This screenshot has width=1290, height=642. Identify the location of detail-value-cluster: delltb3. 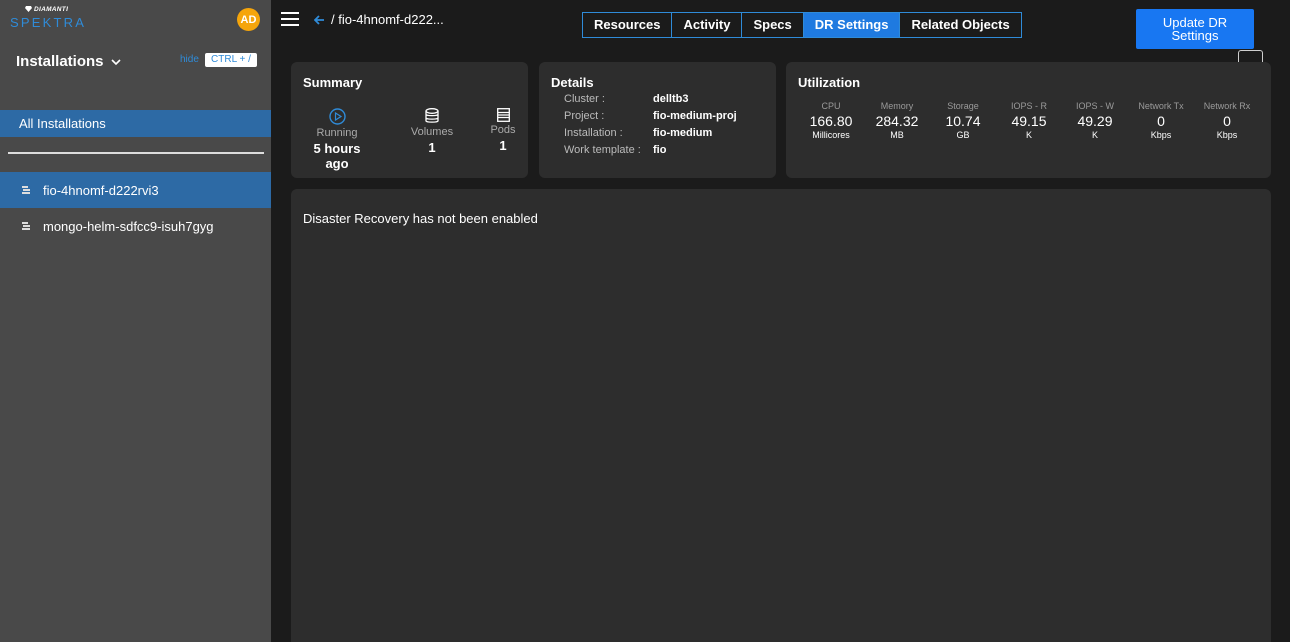
(671, 99).